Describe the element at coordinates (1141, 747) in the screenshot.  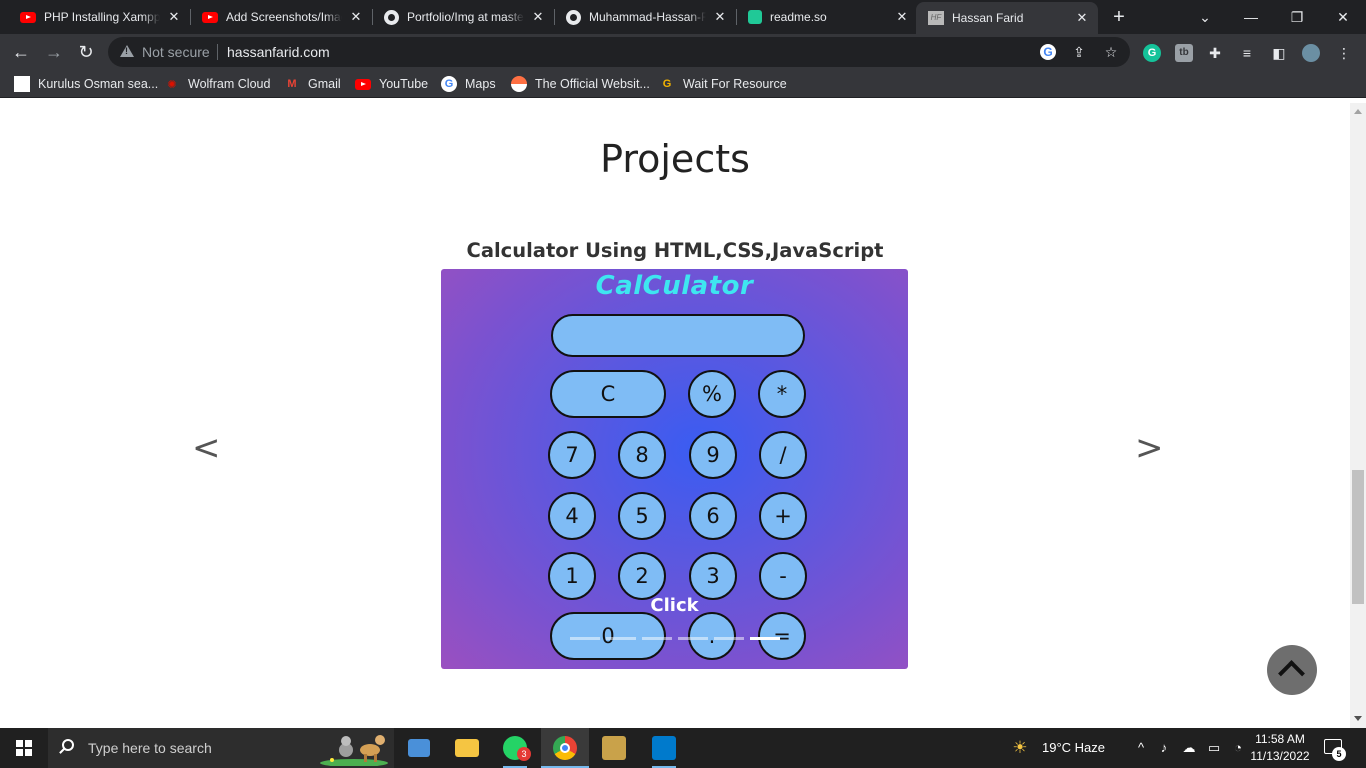
I see `chevron-up-icon: ^` at that location.